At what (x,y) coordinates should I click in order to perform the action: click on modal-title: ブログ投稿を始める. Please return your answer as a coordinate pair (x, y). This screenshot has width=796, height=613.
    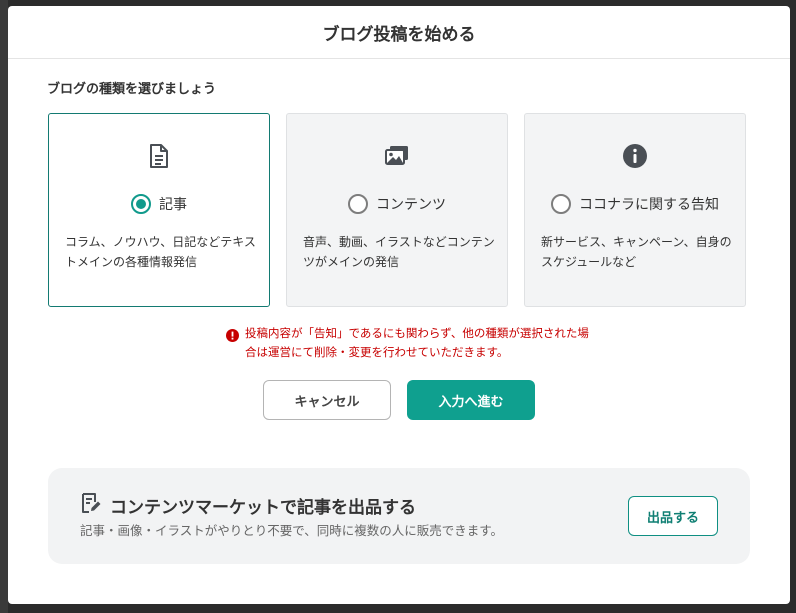
    Looking at the image, I should click on (399, 34).